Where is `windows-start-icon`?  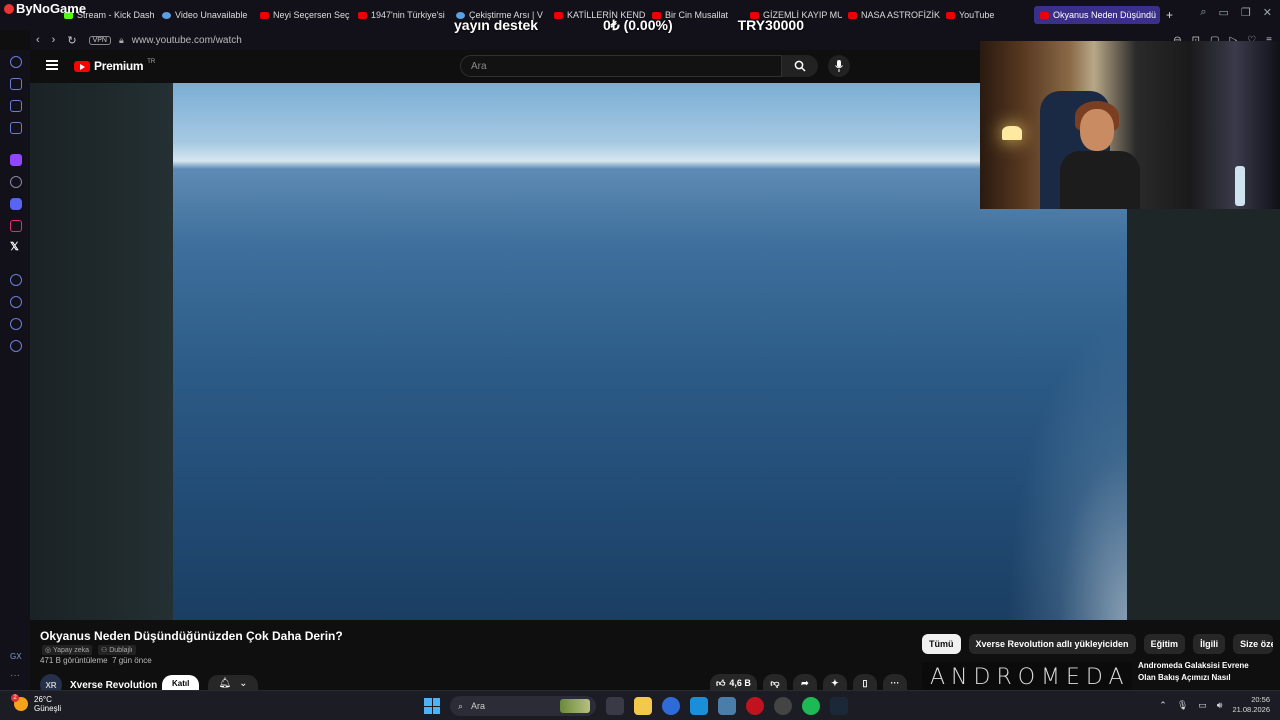
windows-start-icon is located at coordinates (432, 706).